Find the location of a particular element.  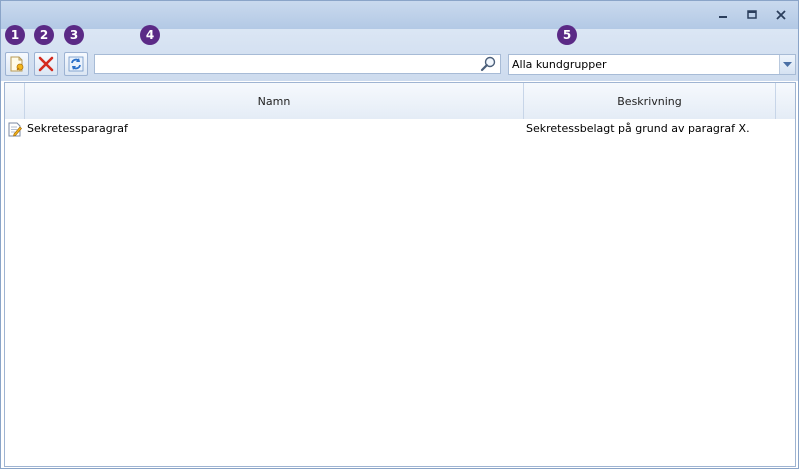

edit-document-icon is located at coordinates (15, 129).